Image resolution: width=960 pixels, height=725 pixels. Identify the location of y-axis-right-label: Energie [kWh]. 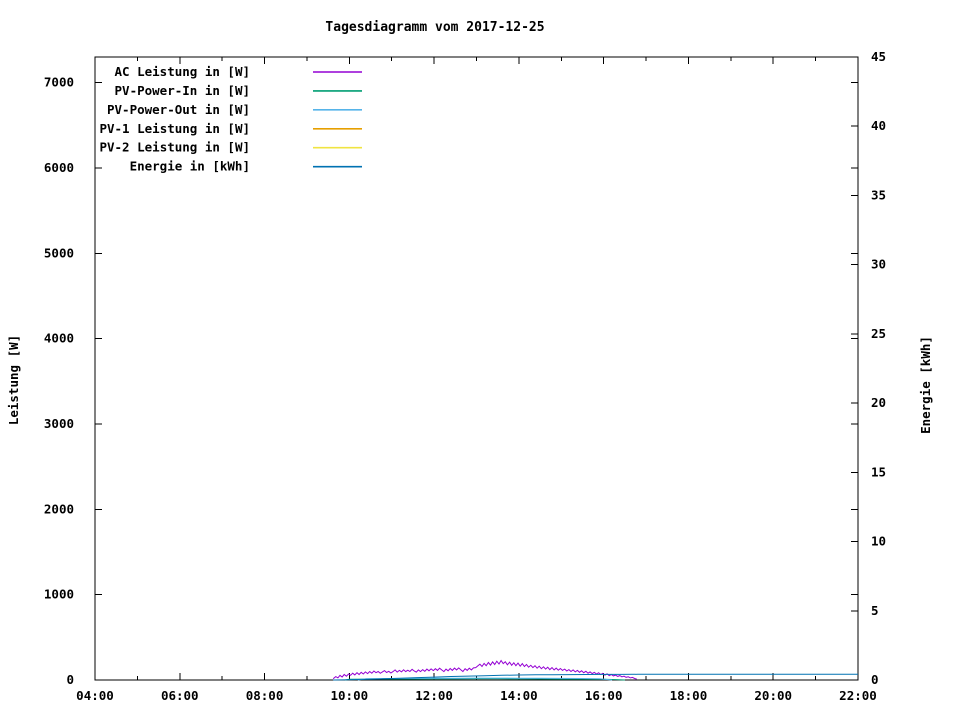
(925, 385).